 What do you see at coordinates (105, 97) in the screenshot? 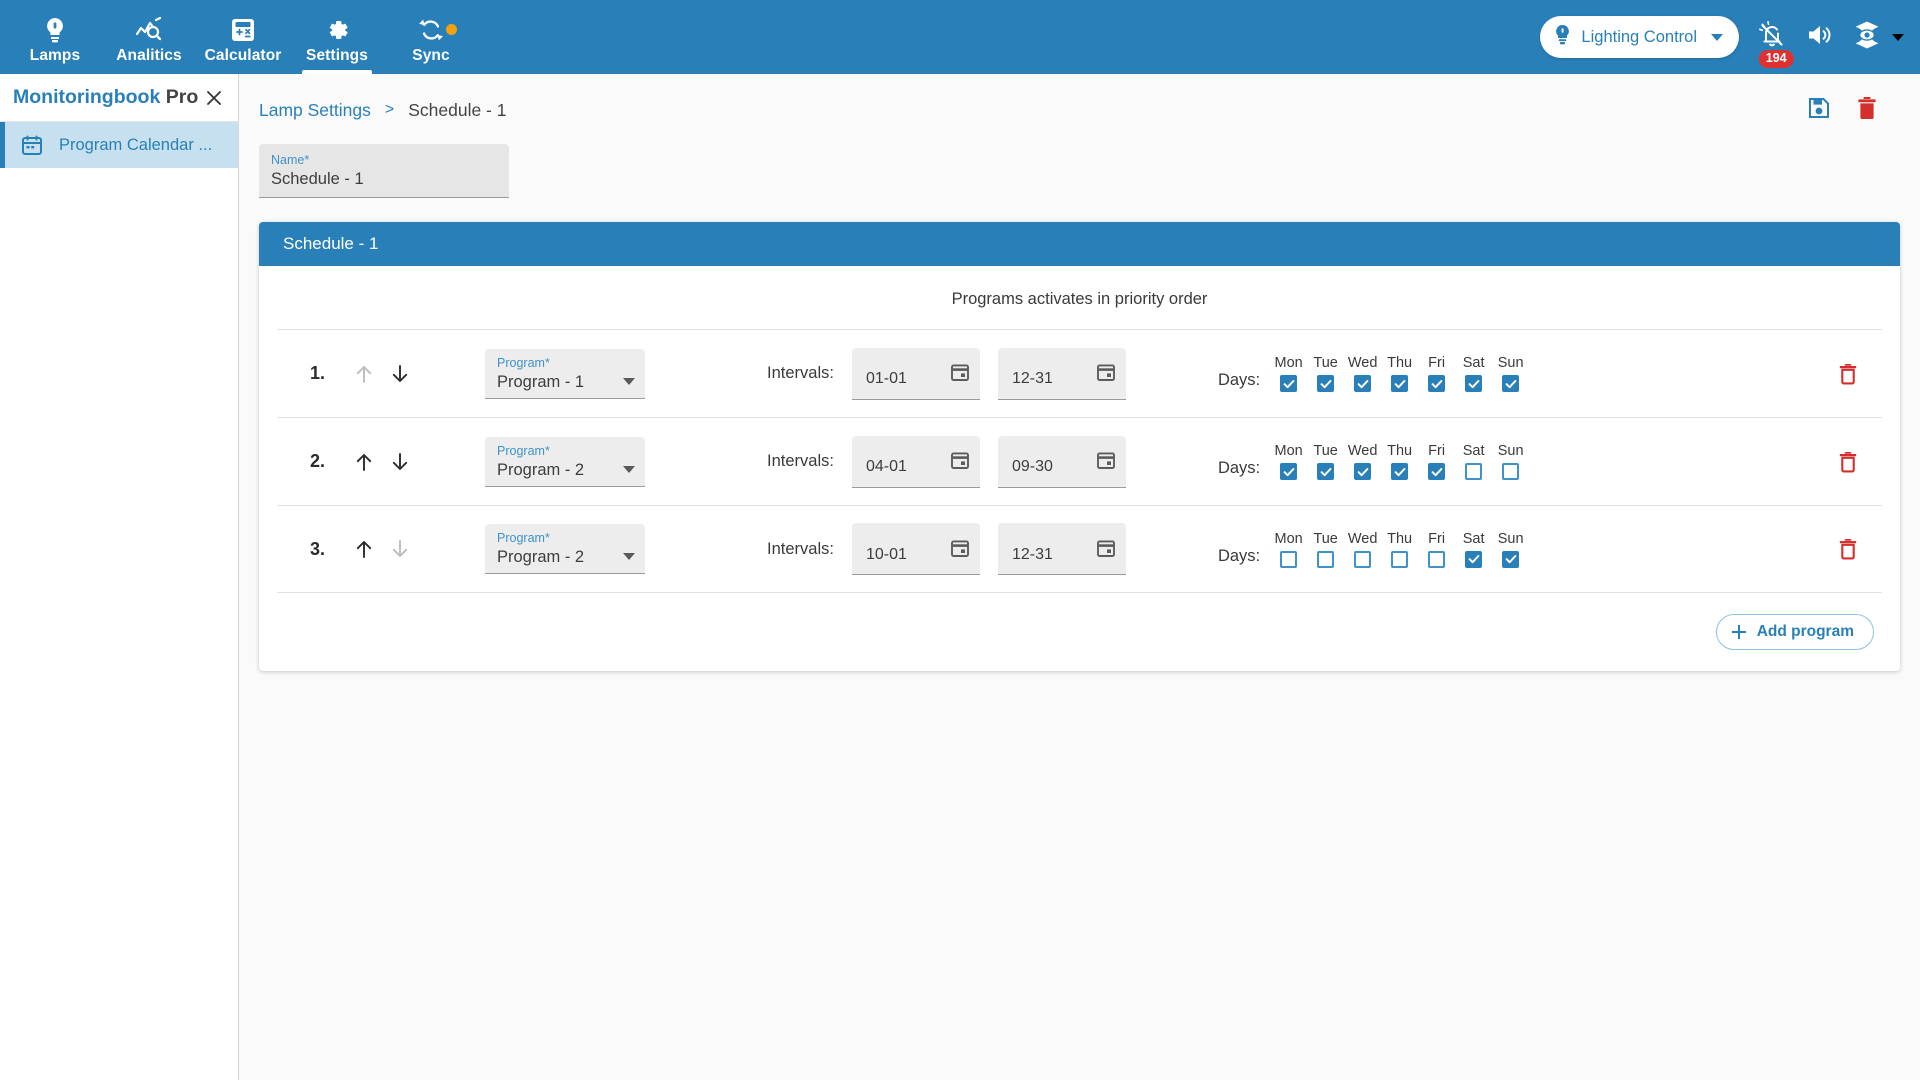
I see `app-title: Monitoringbook Pro` at bounding box center [105, 97].